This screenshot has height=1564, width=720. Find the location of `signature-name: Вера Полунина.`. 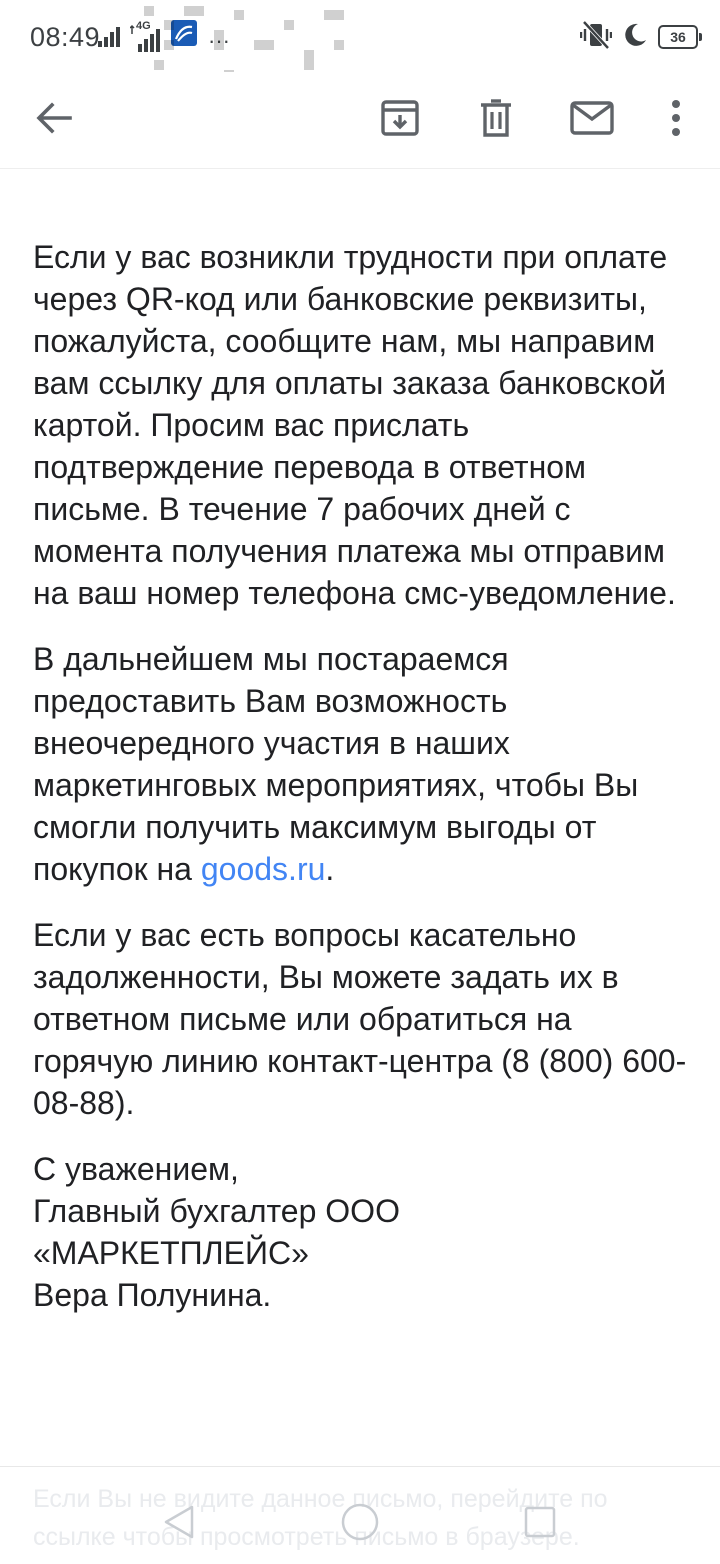

signature-name: Вера Полунина. is located at coordinates (152, 1295).